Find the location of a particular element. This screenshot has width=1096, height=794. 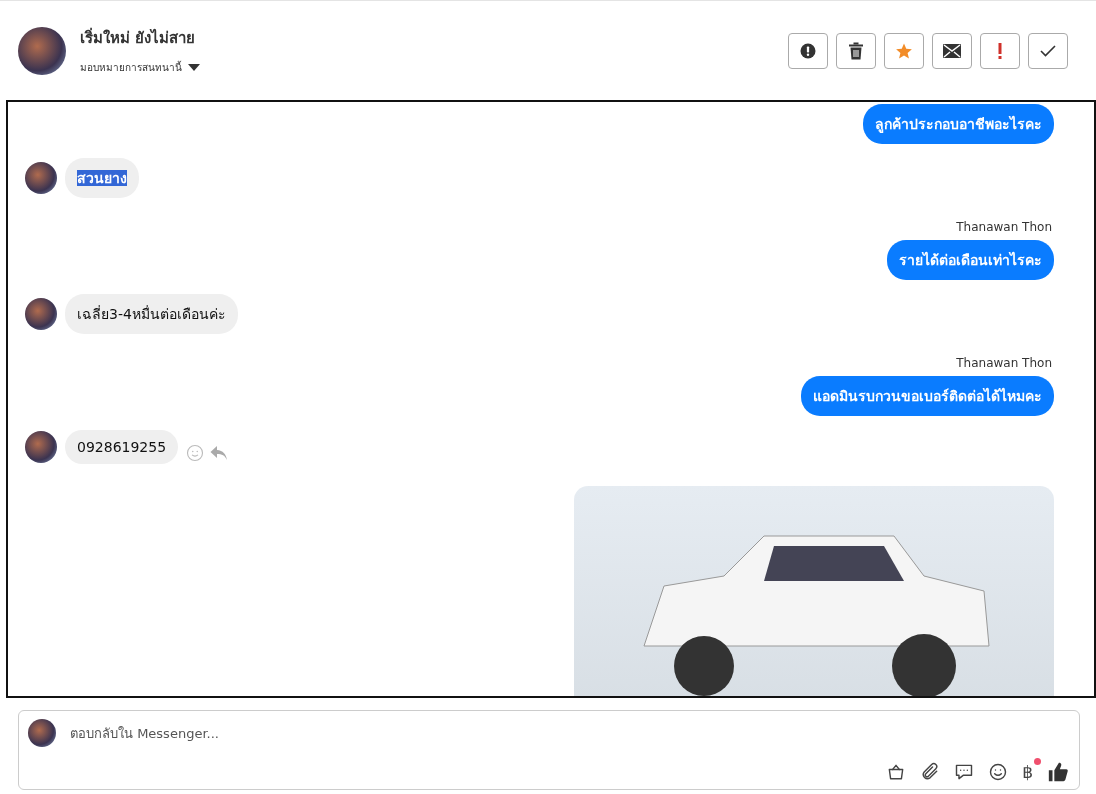

contact-name: เริ่มใหม่ ยังไม่สาย is located at coordinates (138, 37).